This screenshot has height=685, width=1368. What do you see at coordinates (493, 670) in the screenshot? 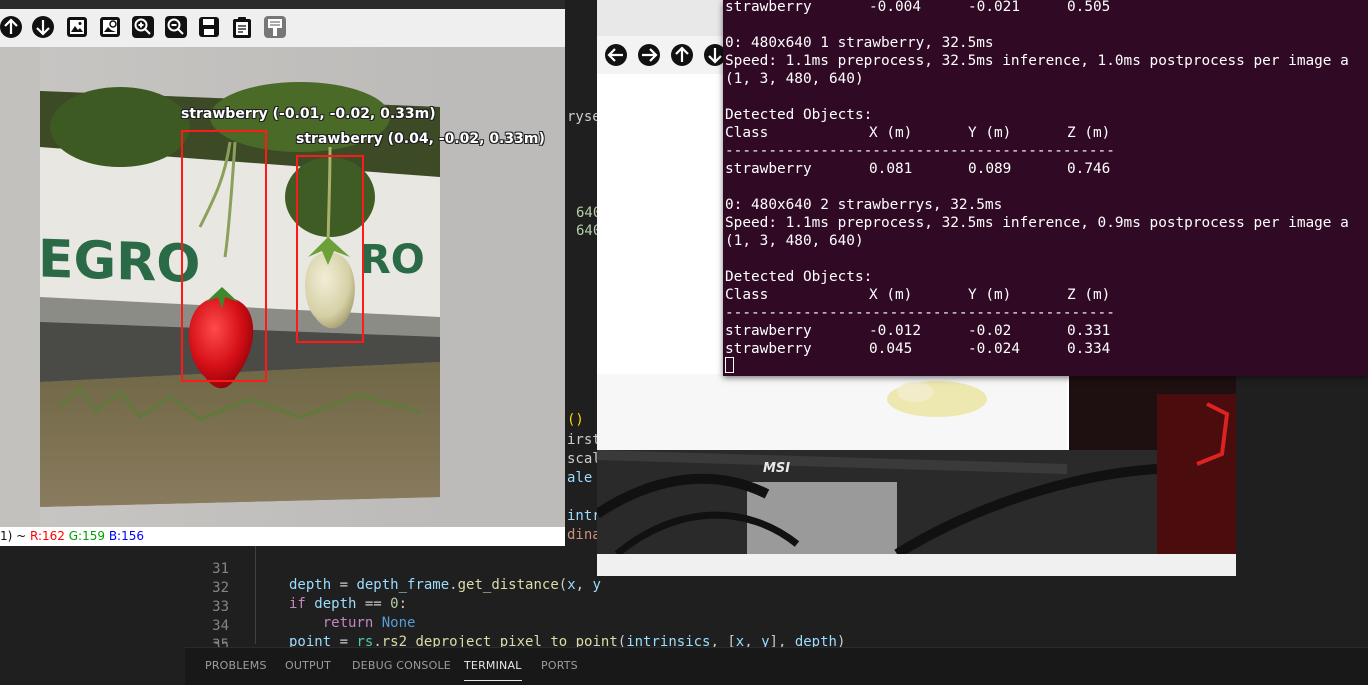
I see `tab-terminal: TERMINAL` at bounding box center [493, 670].